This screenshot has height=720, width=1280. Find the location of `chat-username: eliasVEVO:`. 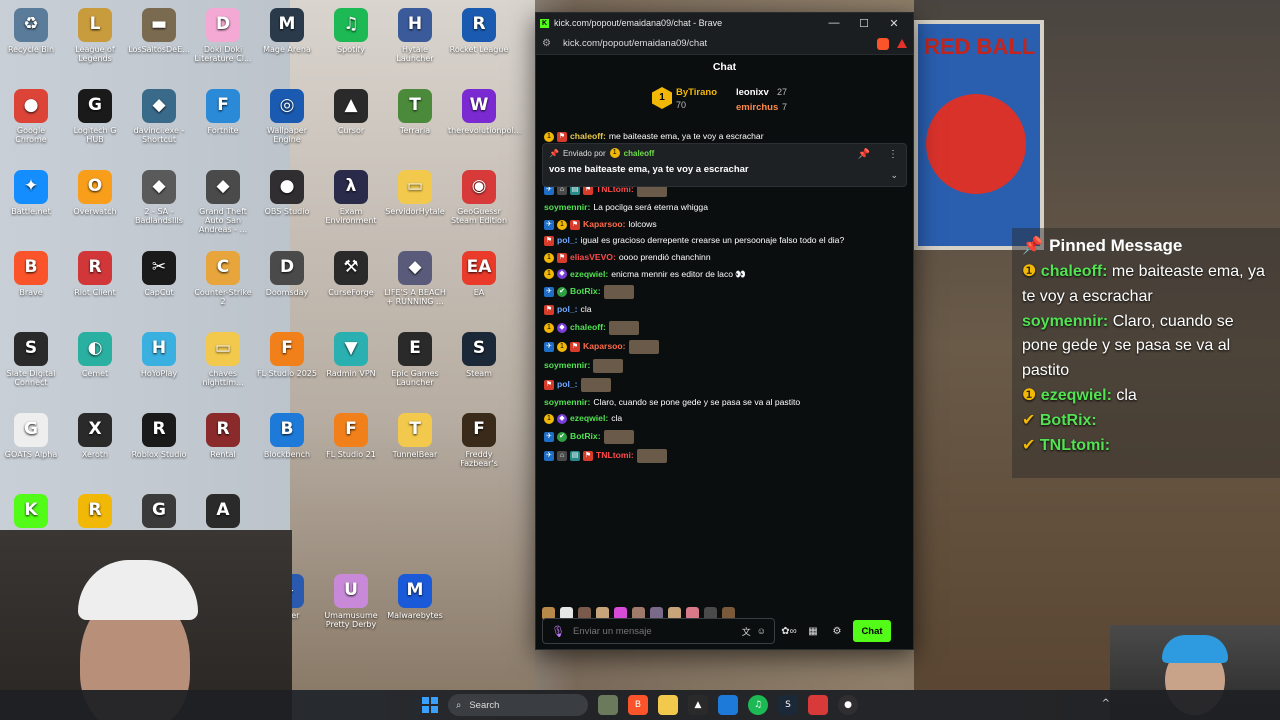

chat-username: eliasVEVO: is located at coordinates (593, 258).